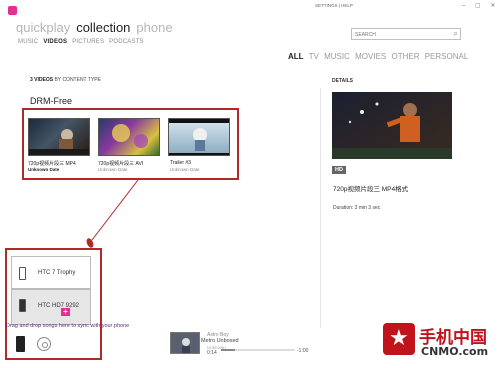 The image size is (500, 368). I want to click on content-filters: ALL TV MUSIC MOVIES OTHER PERSONAL, so click(379, 56).